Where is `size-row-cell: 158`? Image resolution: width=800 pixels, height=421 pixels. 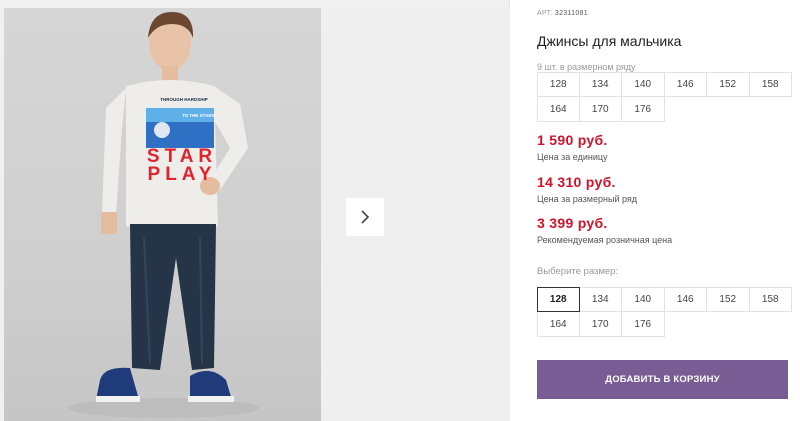
size-row-cell: 158 is located at coordinates (770, 84).